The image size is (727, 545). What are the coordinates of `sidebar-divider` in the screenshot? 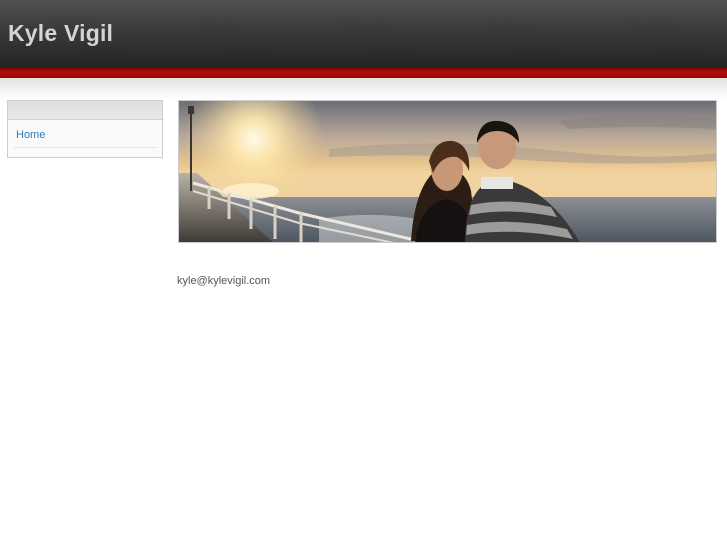 It's located at (85, 147).